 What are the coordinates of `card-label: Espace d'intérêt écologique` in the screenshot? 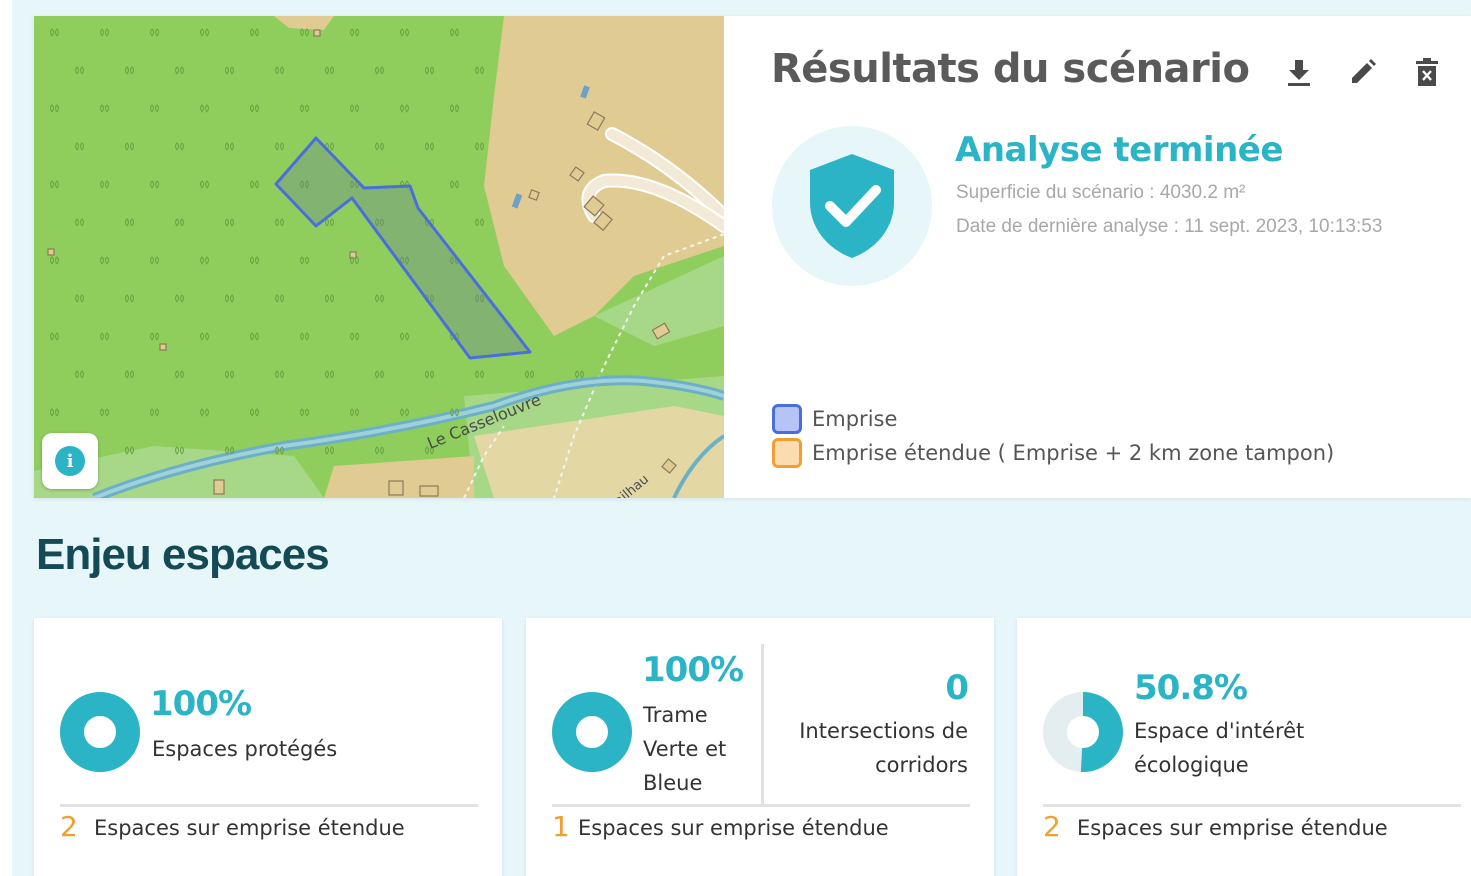 It's located at (1219, 748).